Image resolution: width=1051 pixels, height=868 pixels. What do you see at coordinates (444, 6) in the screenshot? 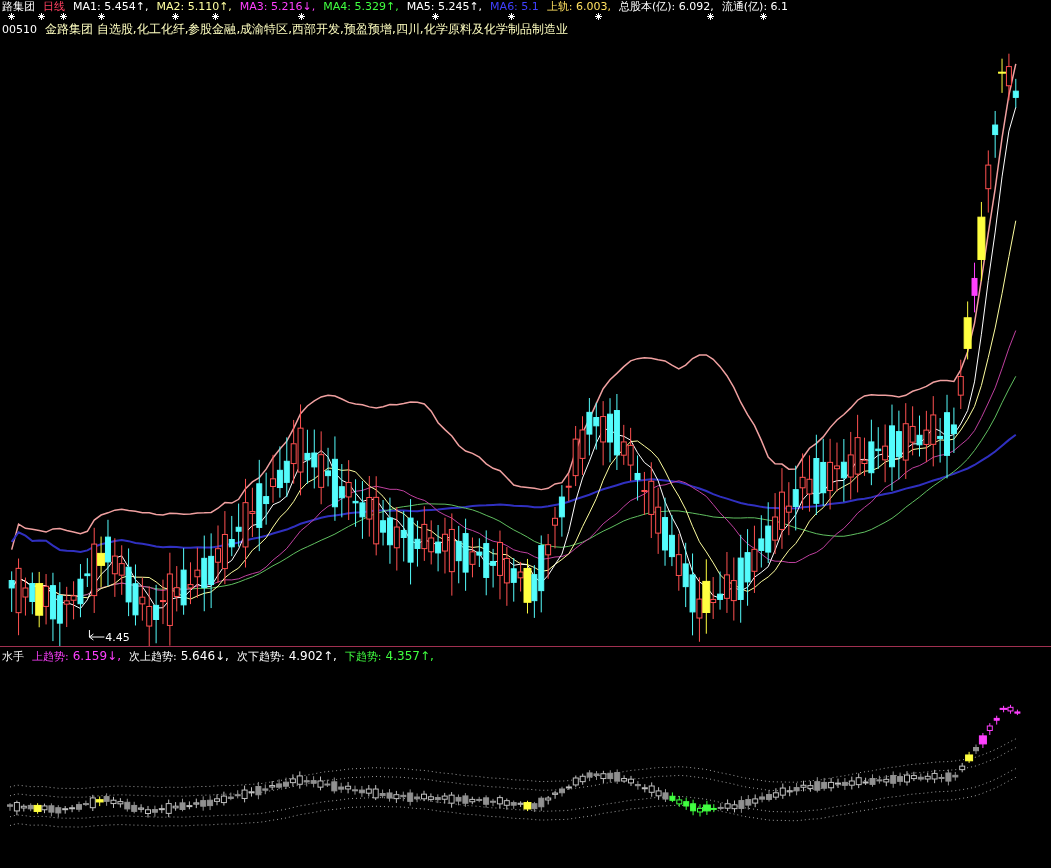
I see `legend-value: MA5: 5.245↑,` at bounding box center [444, 6].